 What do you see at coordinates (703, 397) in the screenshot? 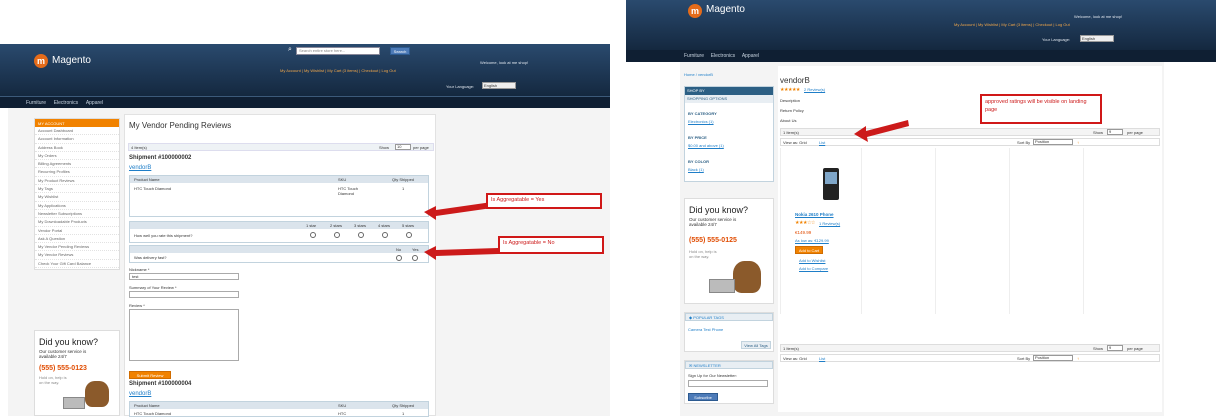
I see `subscribe-button: Subscribe` at bounding box center [703, 397].